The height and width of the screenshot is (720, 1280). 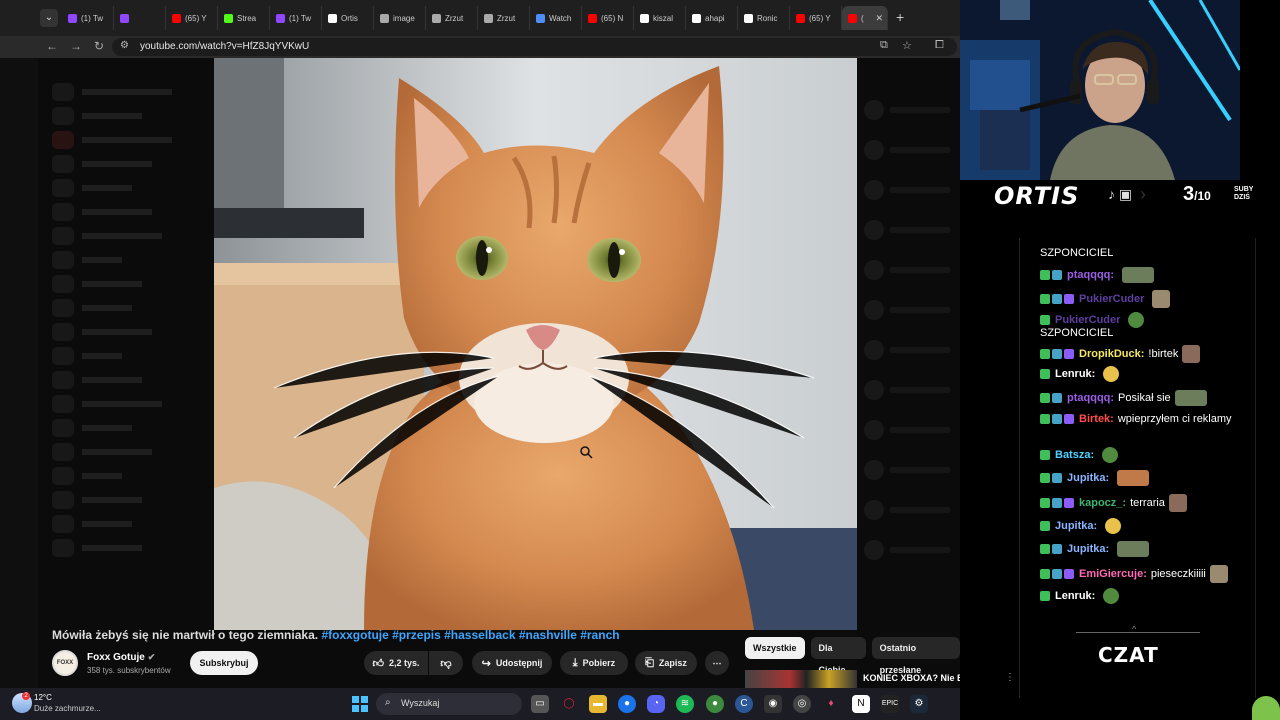 What do you see at coordinates (556, 18) in the screenshot?
I see `browser-tab: Watch` at bounding box center [556, 18].